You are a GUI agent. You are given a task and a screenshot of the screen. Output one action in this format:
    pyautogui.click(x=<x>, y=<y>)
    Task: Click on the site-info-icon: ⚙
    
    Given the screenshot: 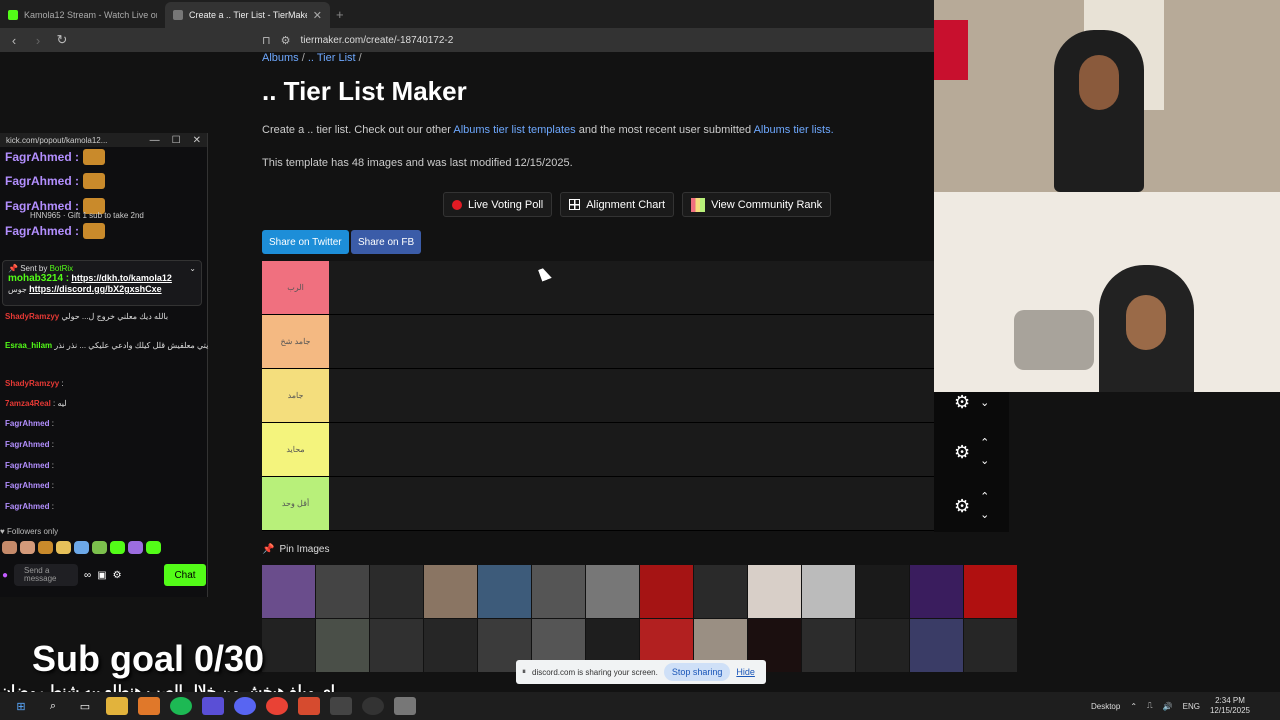 What is the action you would take?
    pyautogui.click(x=286, y=40)
    